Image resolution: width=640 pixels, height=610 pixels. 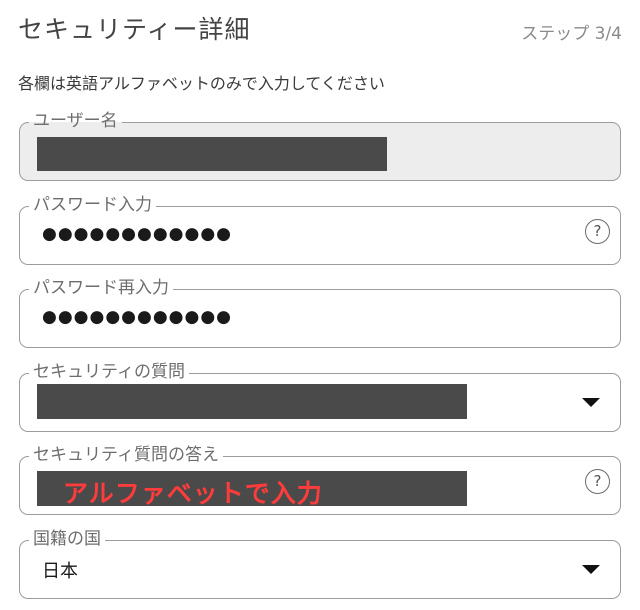 I want to click on password-field: パスワード入力 ●●●●●●●●●●●● ?, so click(x=320, y=230).